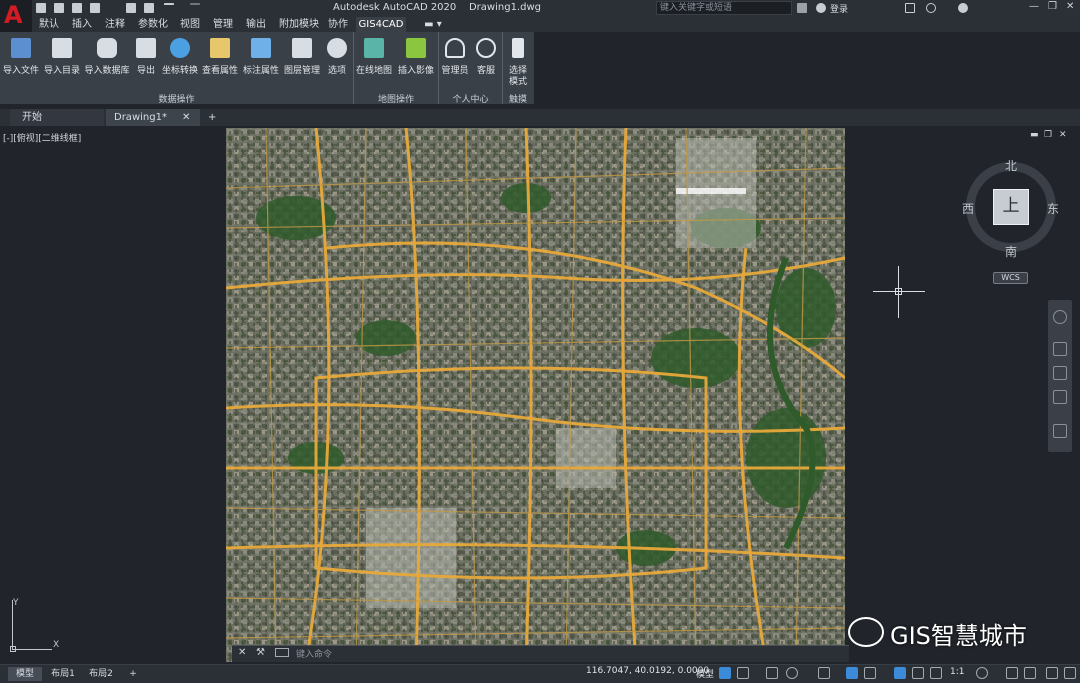  What do you see at coordinates (282, 652) in the screenshot?
I see `command-history-icon` at bounding box center [282, 652].